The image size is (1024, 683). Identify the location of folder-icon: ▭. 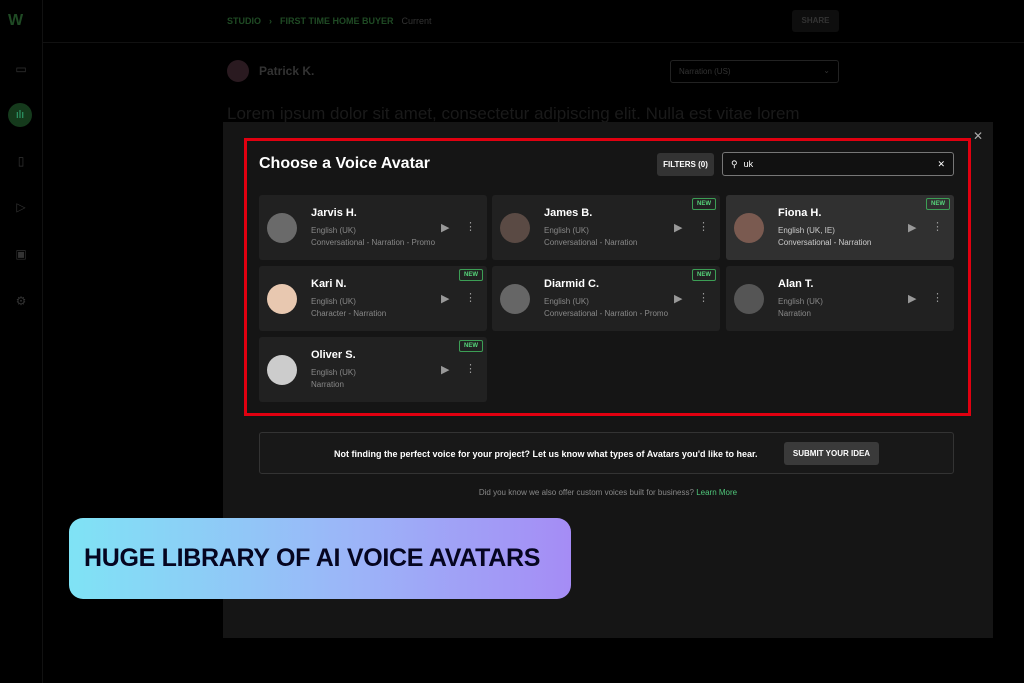
(21, 70).